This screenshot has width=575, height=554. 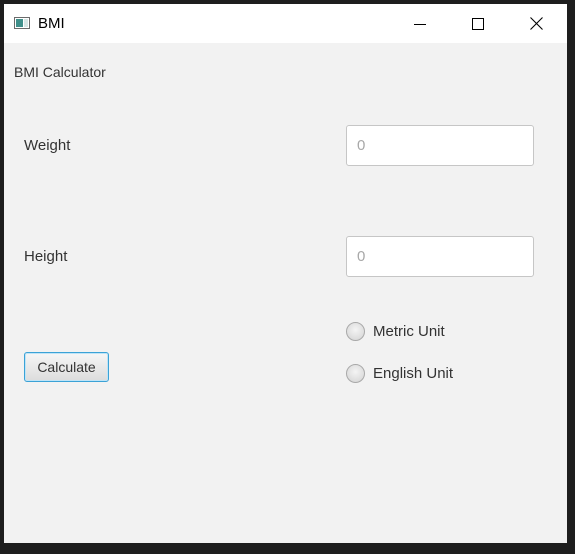 I want to click on app-icon, so click(x=22, y=23).